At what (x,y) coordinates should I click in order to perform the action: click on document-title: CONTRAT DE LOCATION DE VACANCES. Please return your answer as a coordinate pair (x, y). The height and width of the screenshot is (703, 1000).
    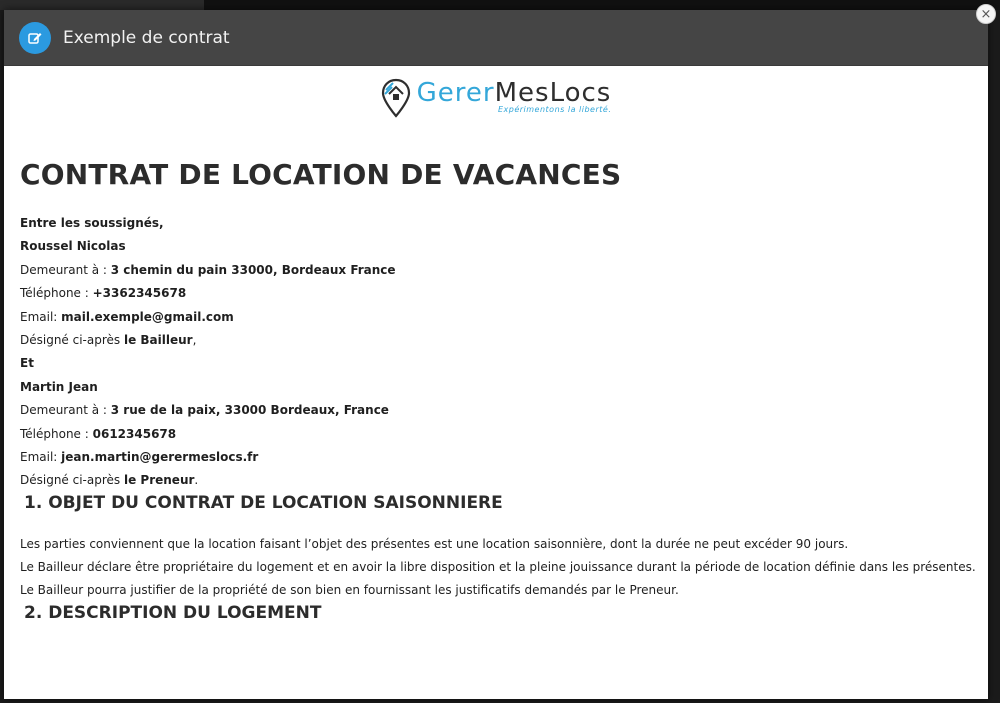
    Looking at the image, I should click on (321, 174).